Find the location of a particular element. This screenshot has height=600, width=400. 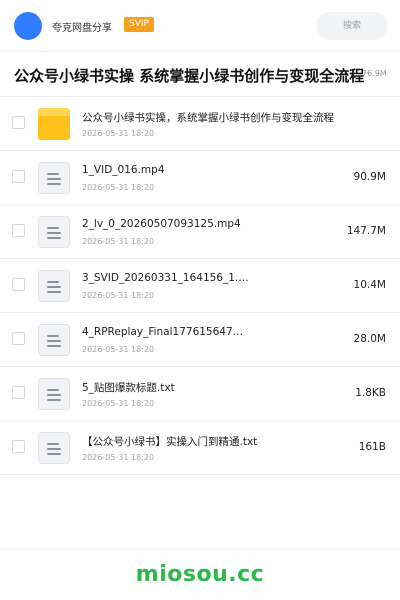

avatar is located at coordinates (28, 26).